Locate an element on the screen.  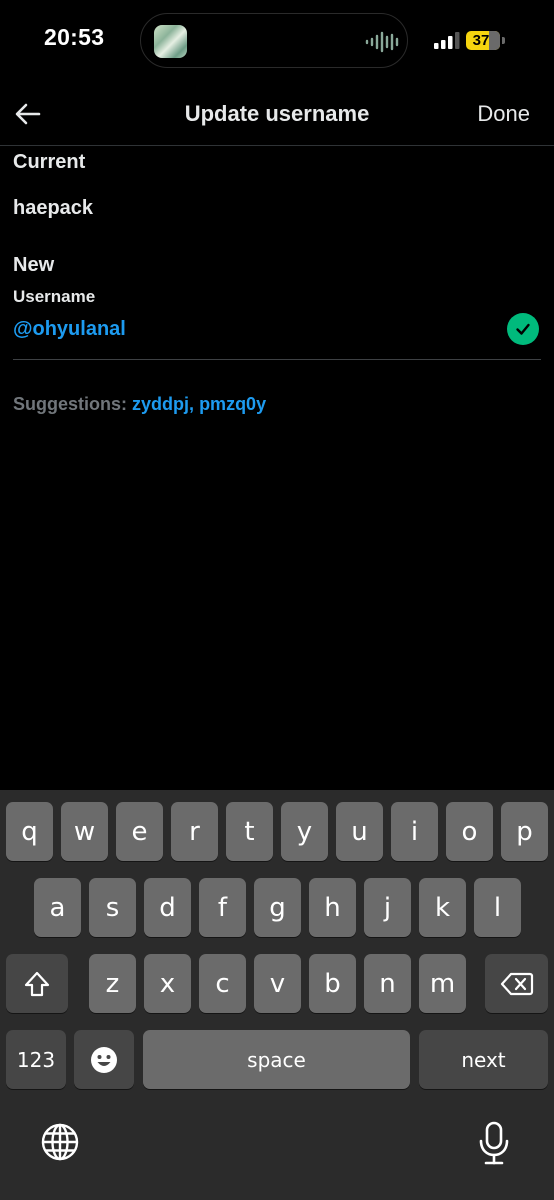
key-n: n is located at coordinates (387, 983).